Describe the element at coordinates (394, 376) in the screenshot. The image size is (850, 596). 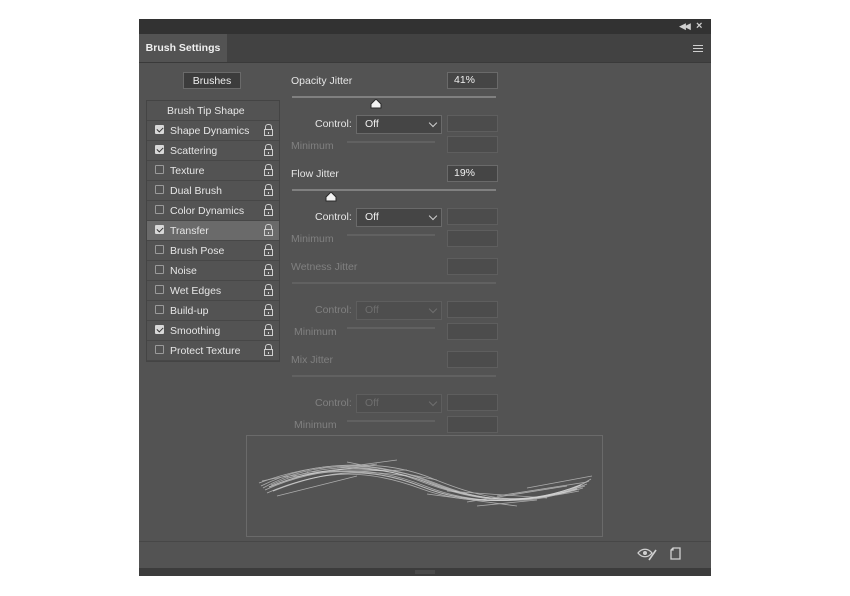
I see `mix-jitter-slider-track` at that location.